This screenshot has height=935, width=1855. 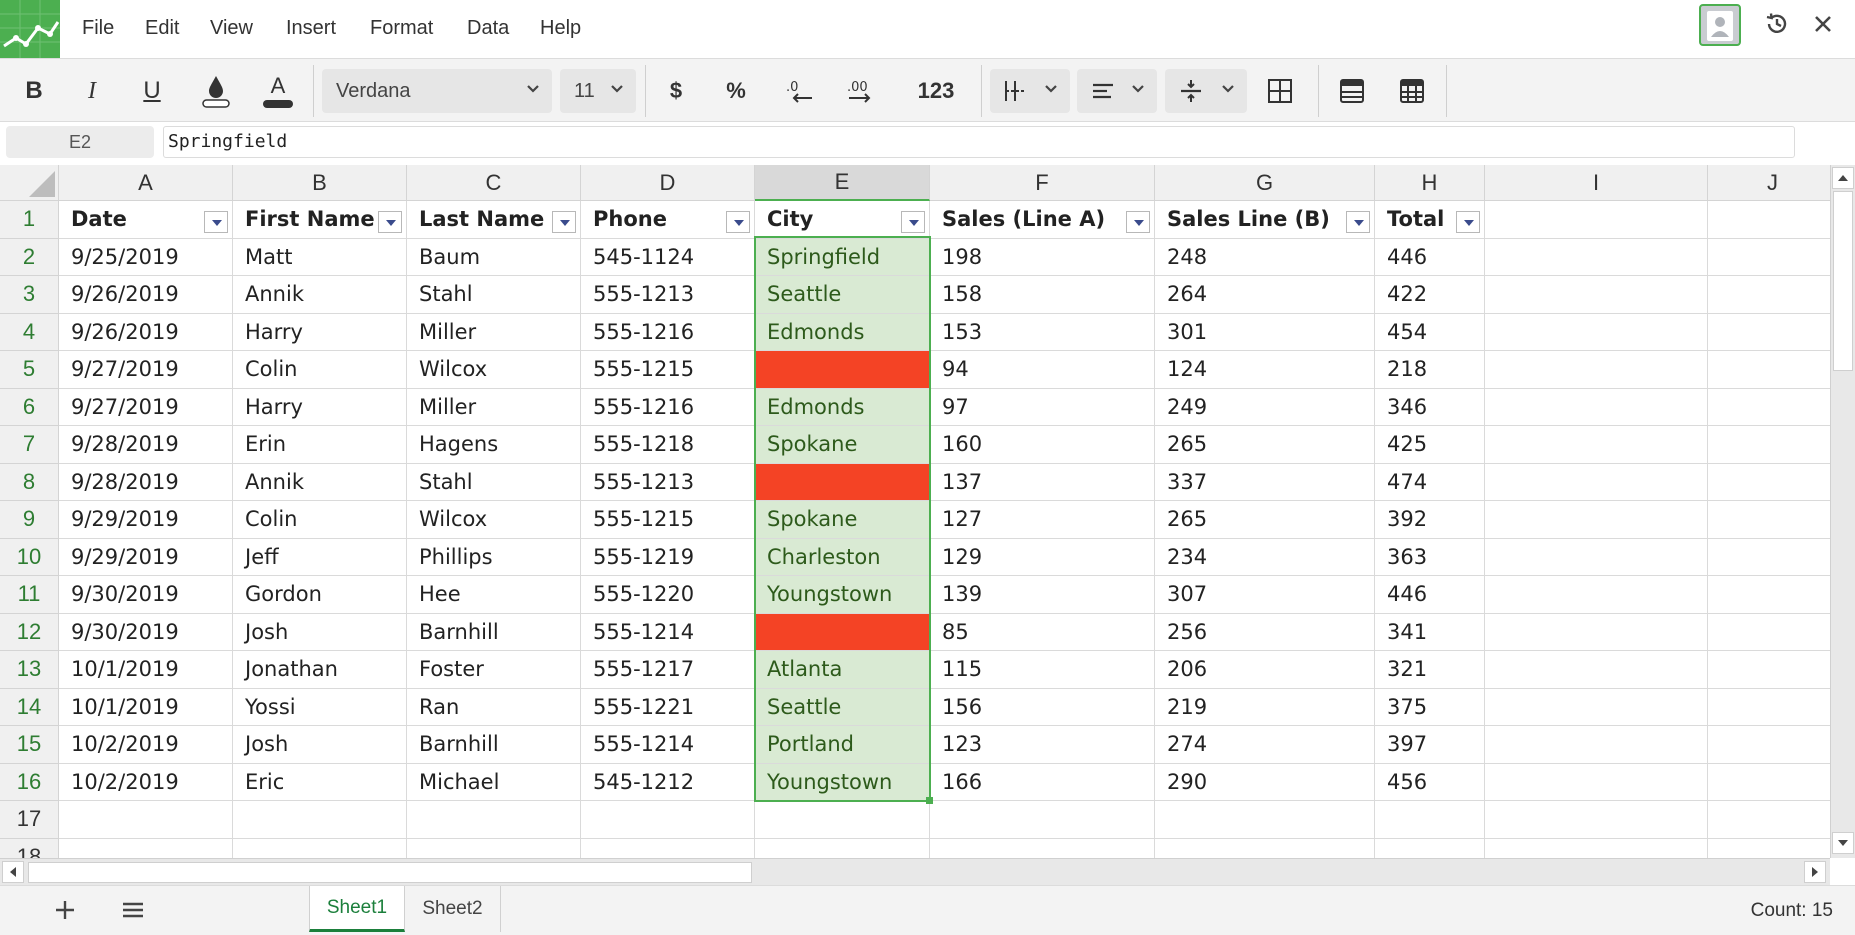 I want to click on add-sheet-button, so click(x=65, y=910).